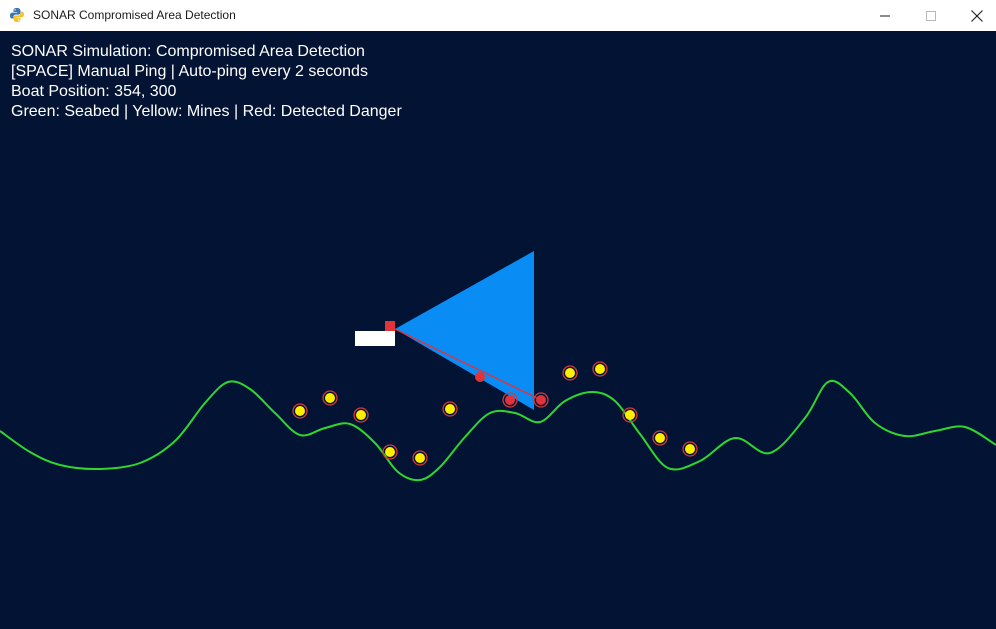  I want to click on boat, so click(375, 338).